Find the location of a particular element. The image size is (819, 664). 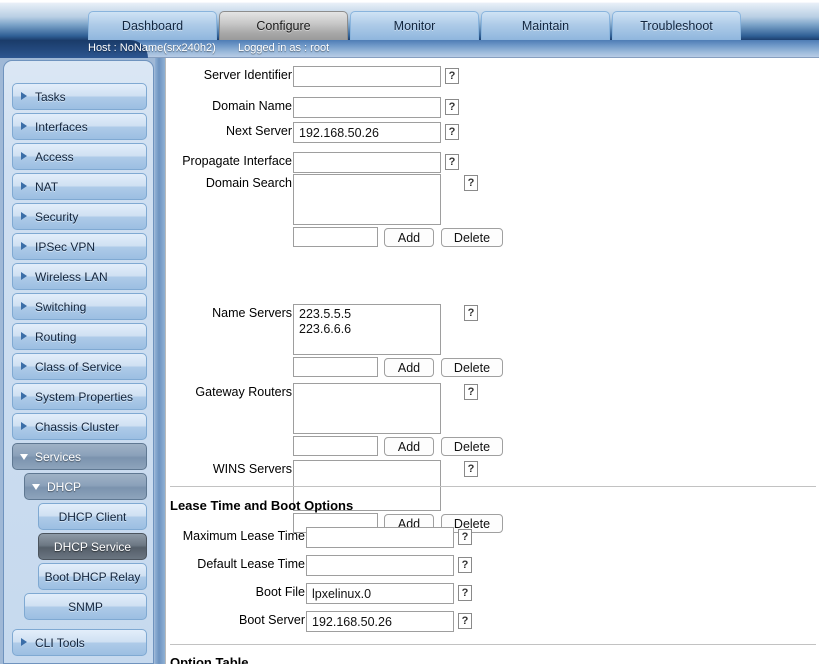

input-propagate-interface is located at coordinates (367, 162).